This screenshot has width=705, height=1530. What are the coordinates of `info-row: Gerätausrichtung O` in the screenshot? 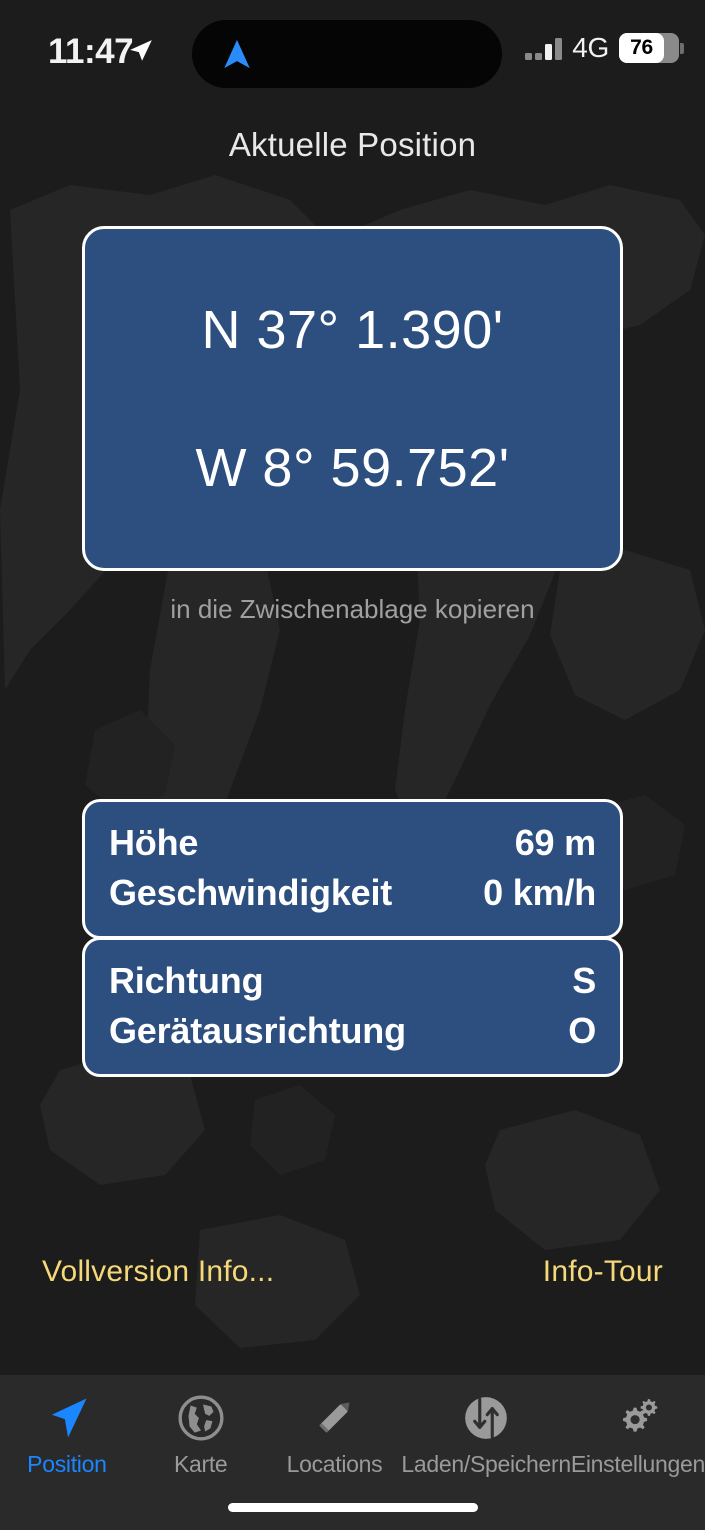 It's located at (352, 1031).